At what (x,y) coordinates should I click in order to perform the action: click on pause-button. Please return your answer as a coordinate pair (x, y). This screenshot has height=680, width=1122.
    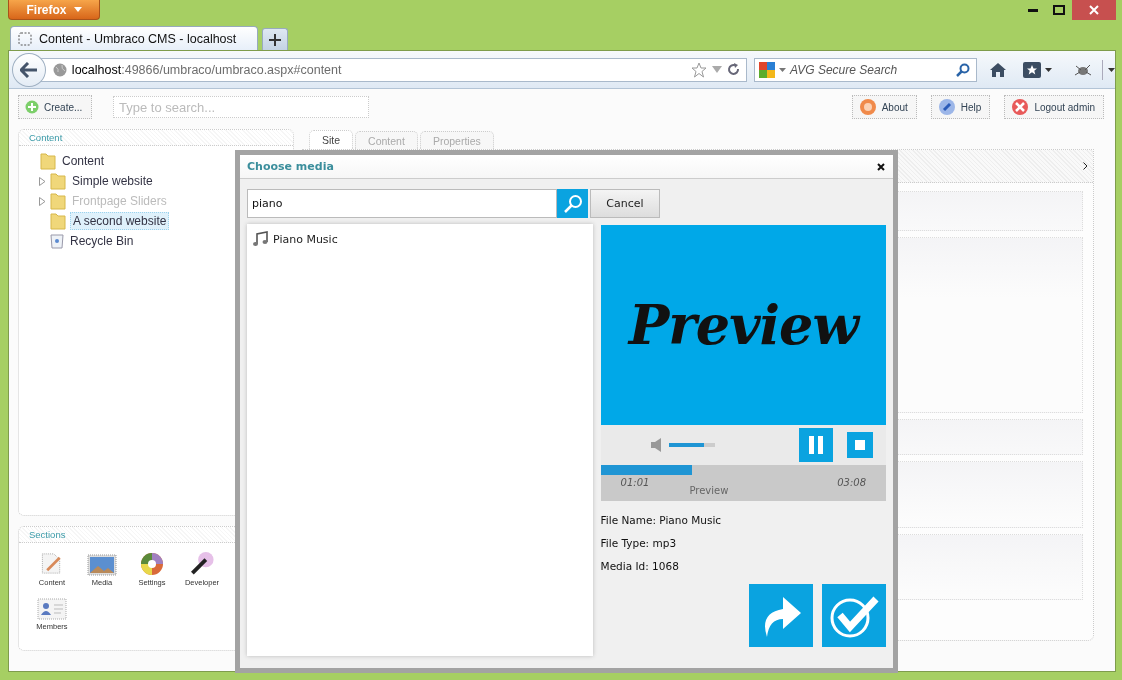
    Looking at the image, I should click on (816, 445).